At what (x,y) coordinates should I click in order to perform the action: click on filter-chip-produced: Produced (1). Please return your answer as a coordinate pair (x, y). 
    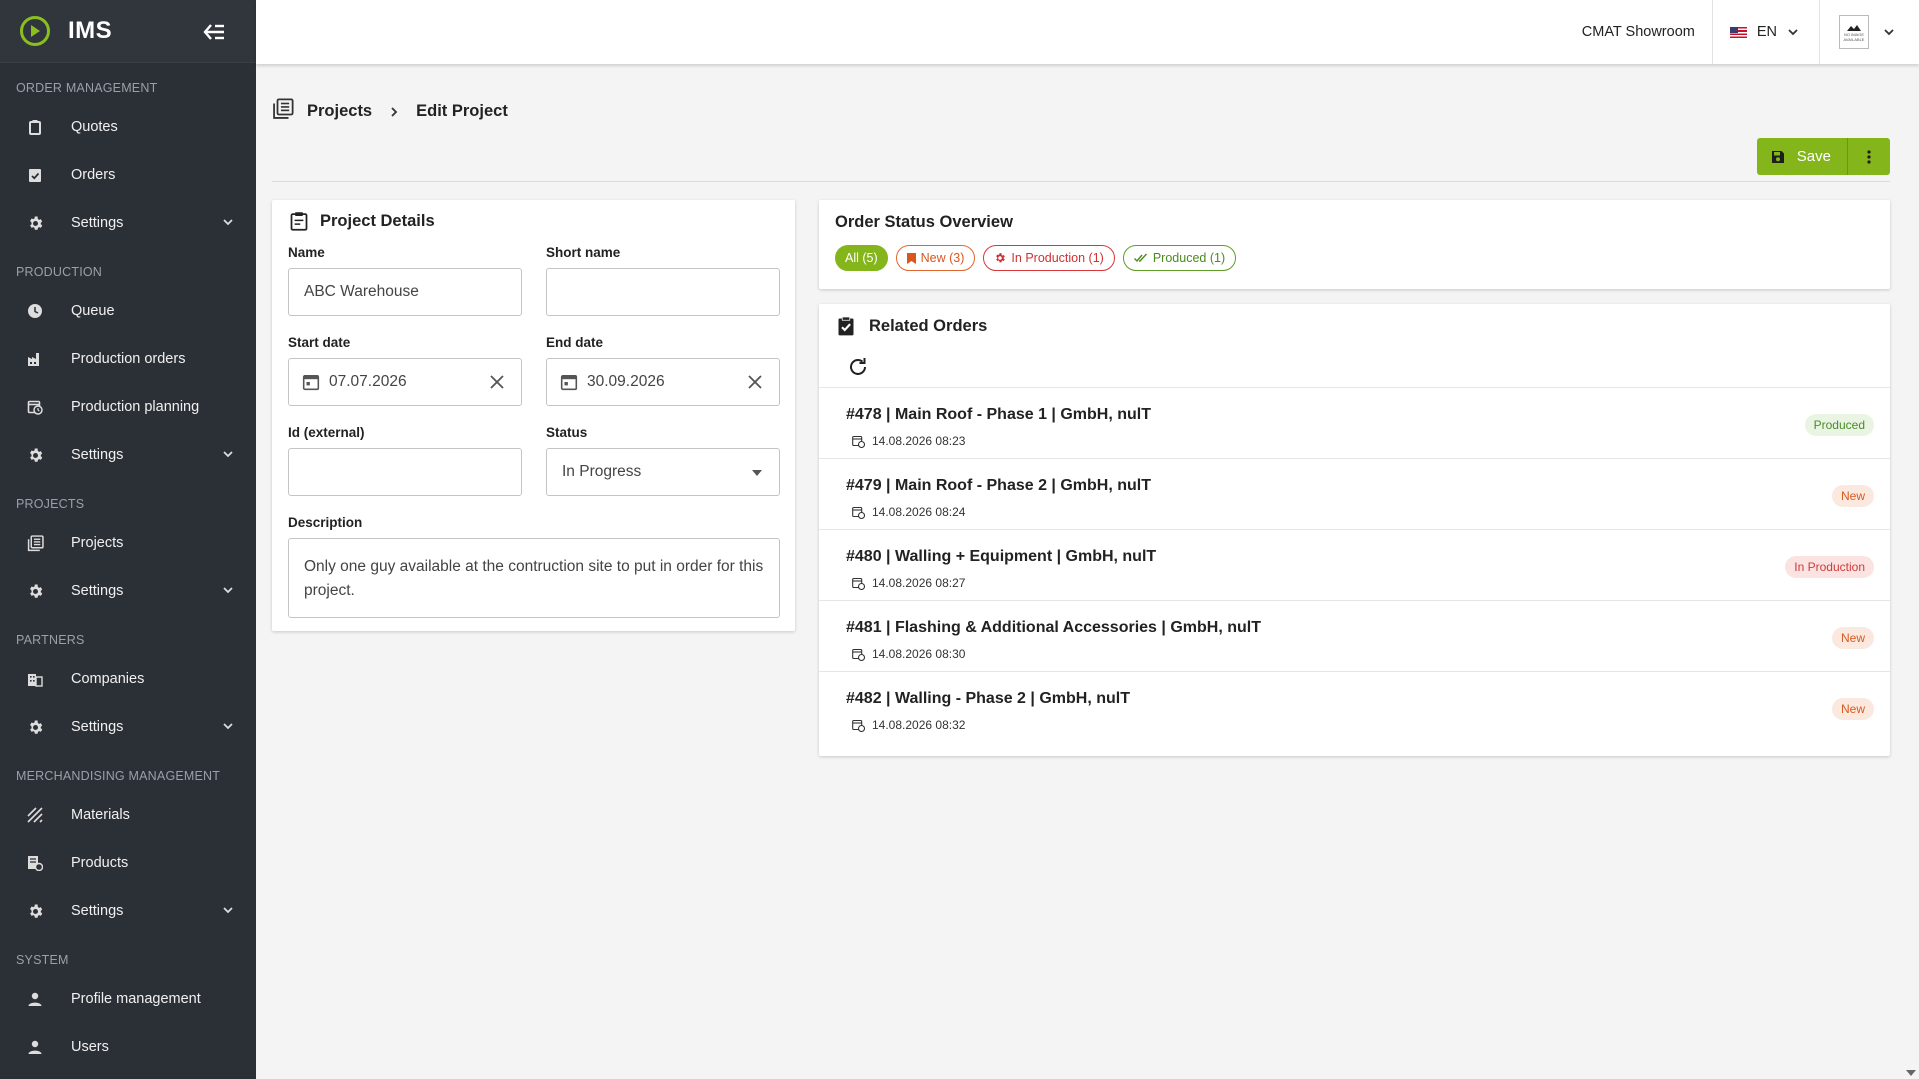
    Looking at the image, I should click on (1179, 258).